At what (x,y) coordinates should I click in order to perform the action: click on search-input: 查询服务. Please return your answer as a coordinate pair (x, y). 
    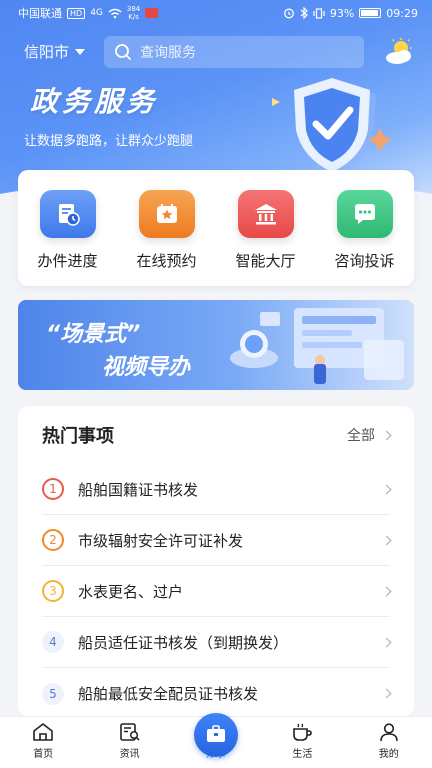
    Looking at the image, I should click on (234, 52).